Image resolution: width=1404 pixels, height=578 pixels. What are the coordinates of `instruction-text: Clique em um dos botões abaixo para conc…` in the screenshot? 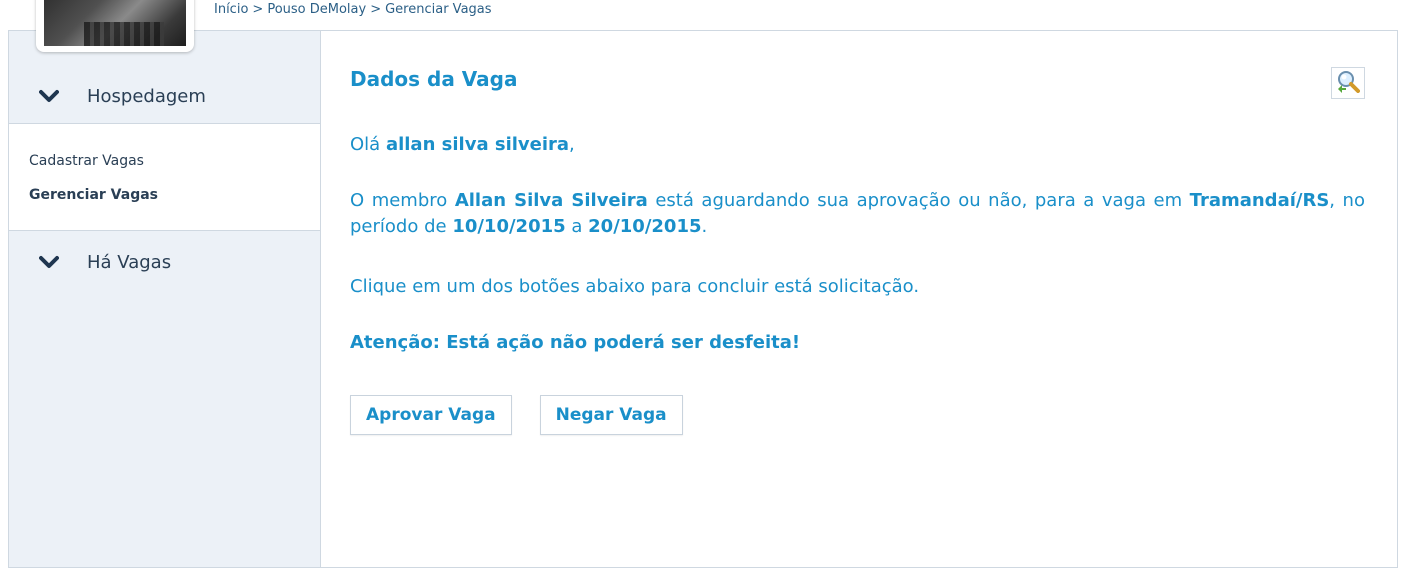 It's located at (635, 286).